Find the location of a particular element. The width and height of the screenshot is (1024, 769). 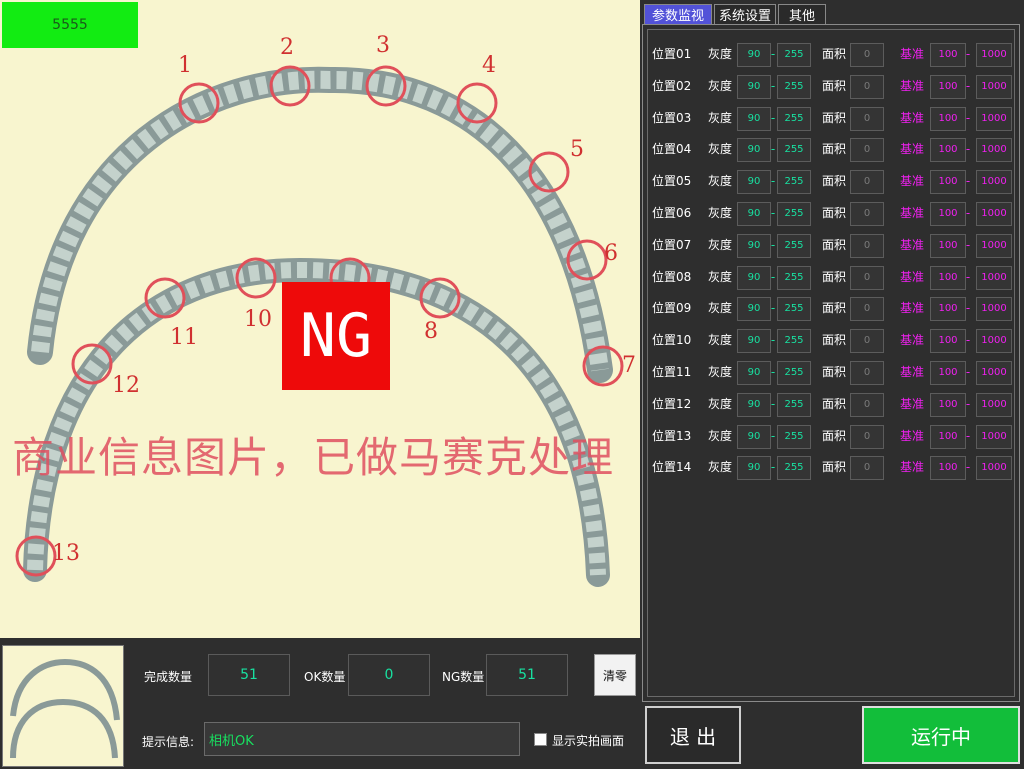

position-name: 位置04 is located at coordinates (672, 149).